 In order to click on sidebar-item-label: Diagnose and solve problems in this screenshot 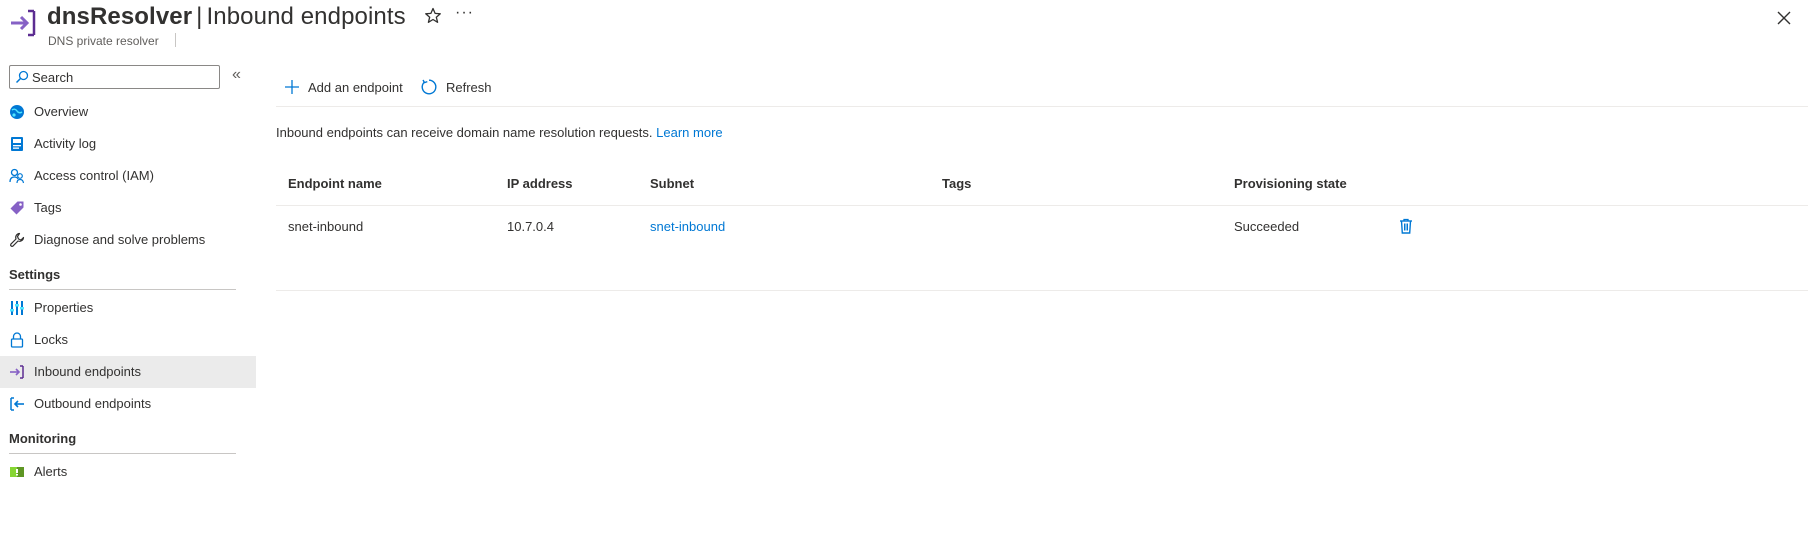, I will do `click(120, 239)`.